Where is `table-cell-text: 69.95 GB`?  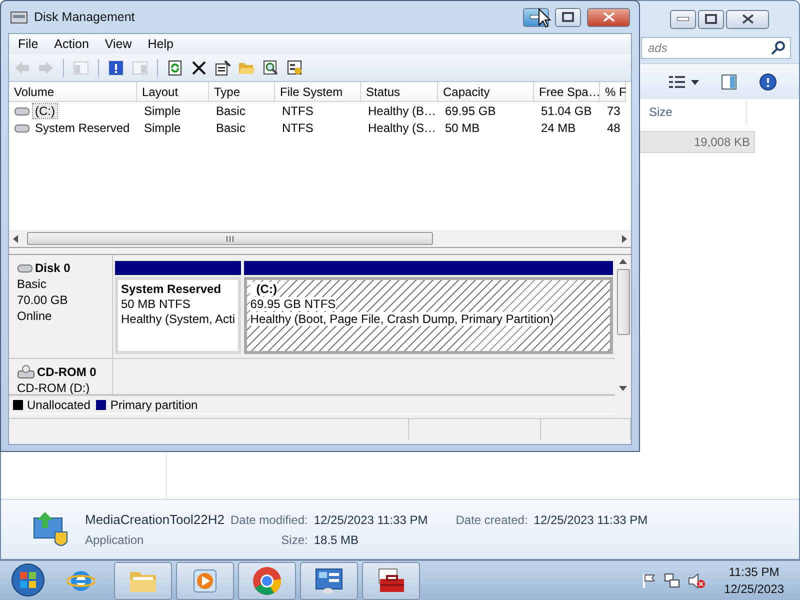 table-cell-text: 69.95 GB is located at coordinates (470, 111).